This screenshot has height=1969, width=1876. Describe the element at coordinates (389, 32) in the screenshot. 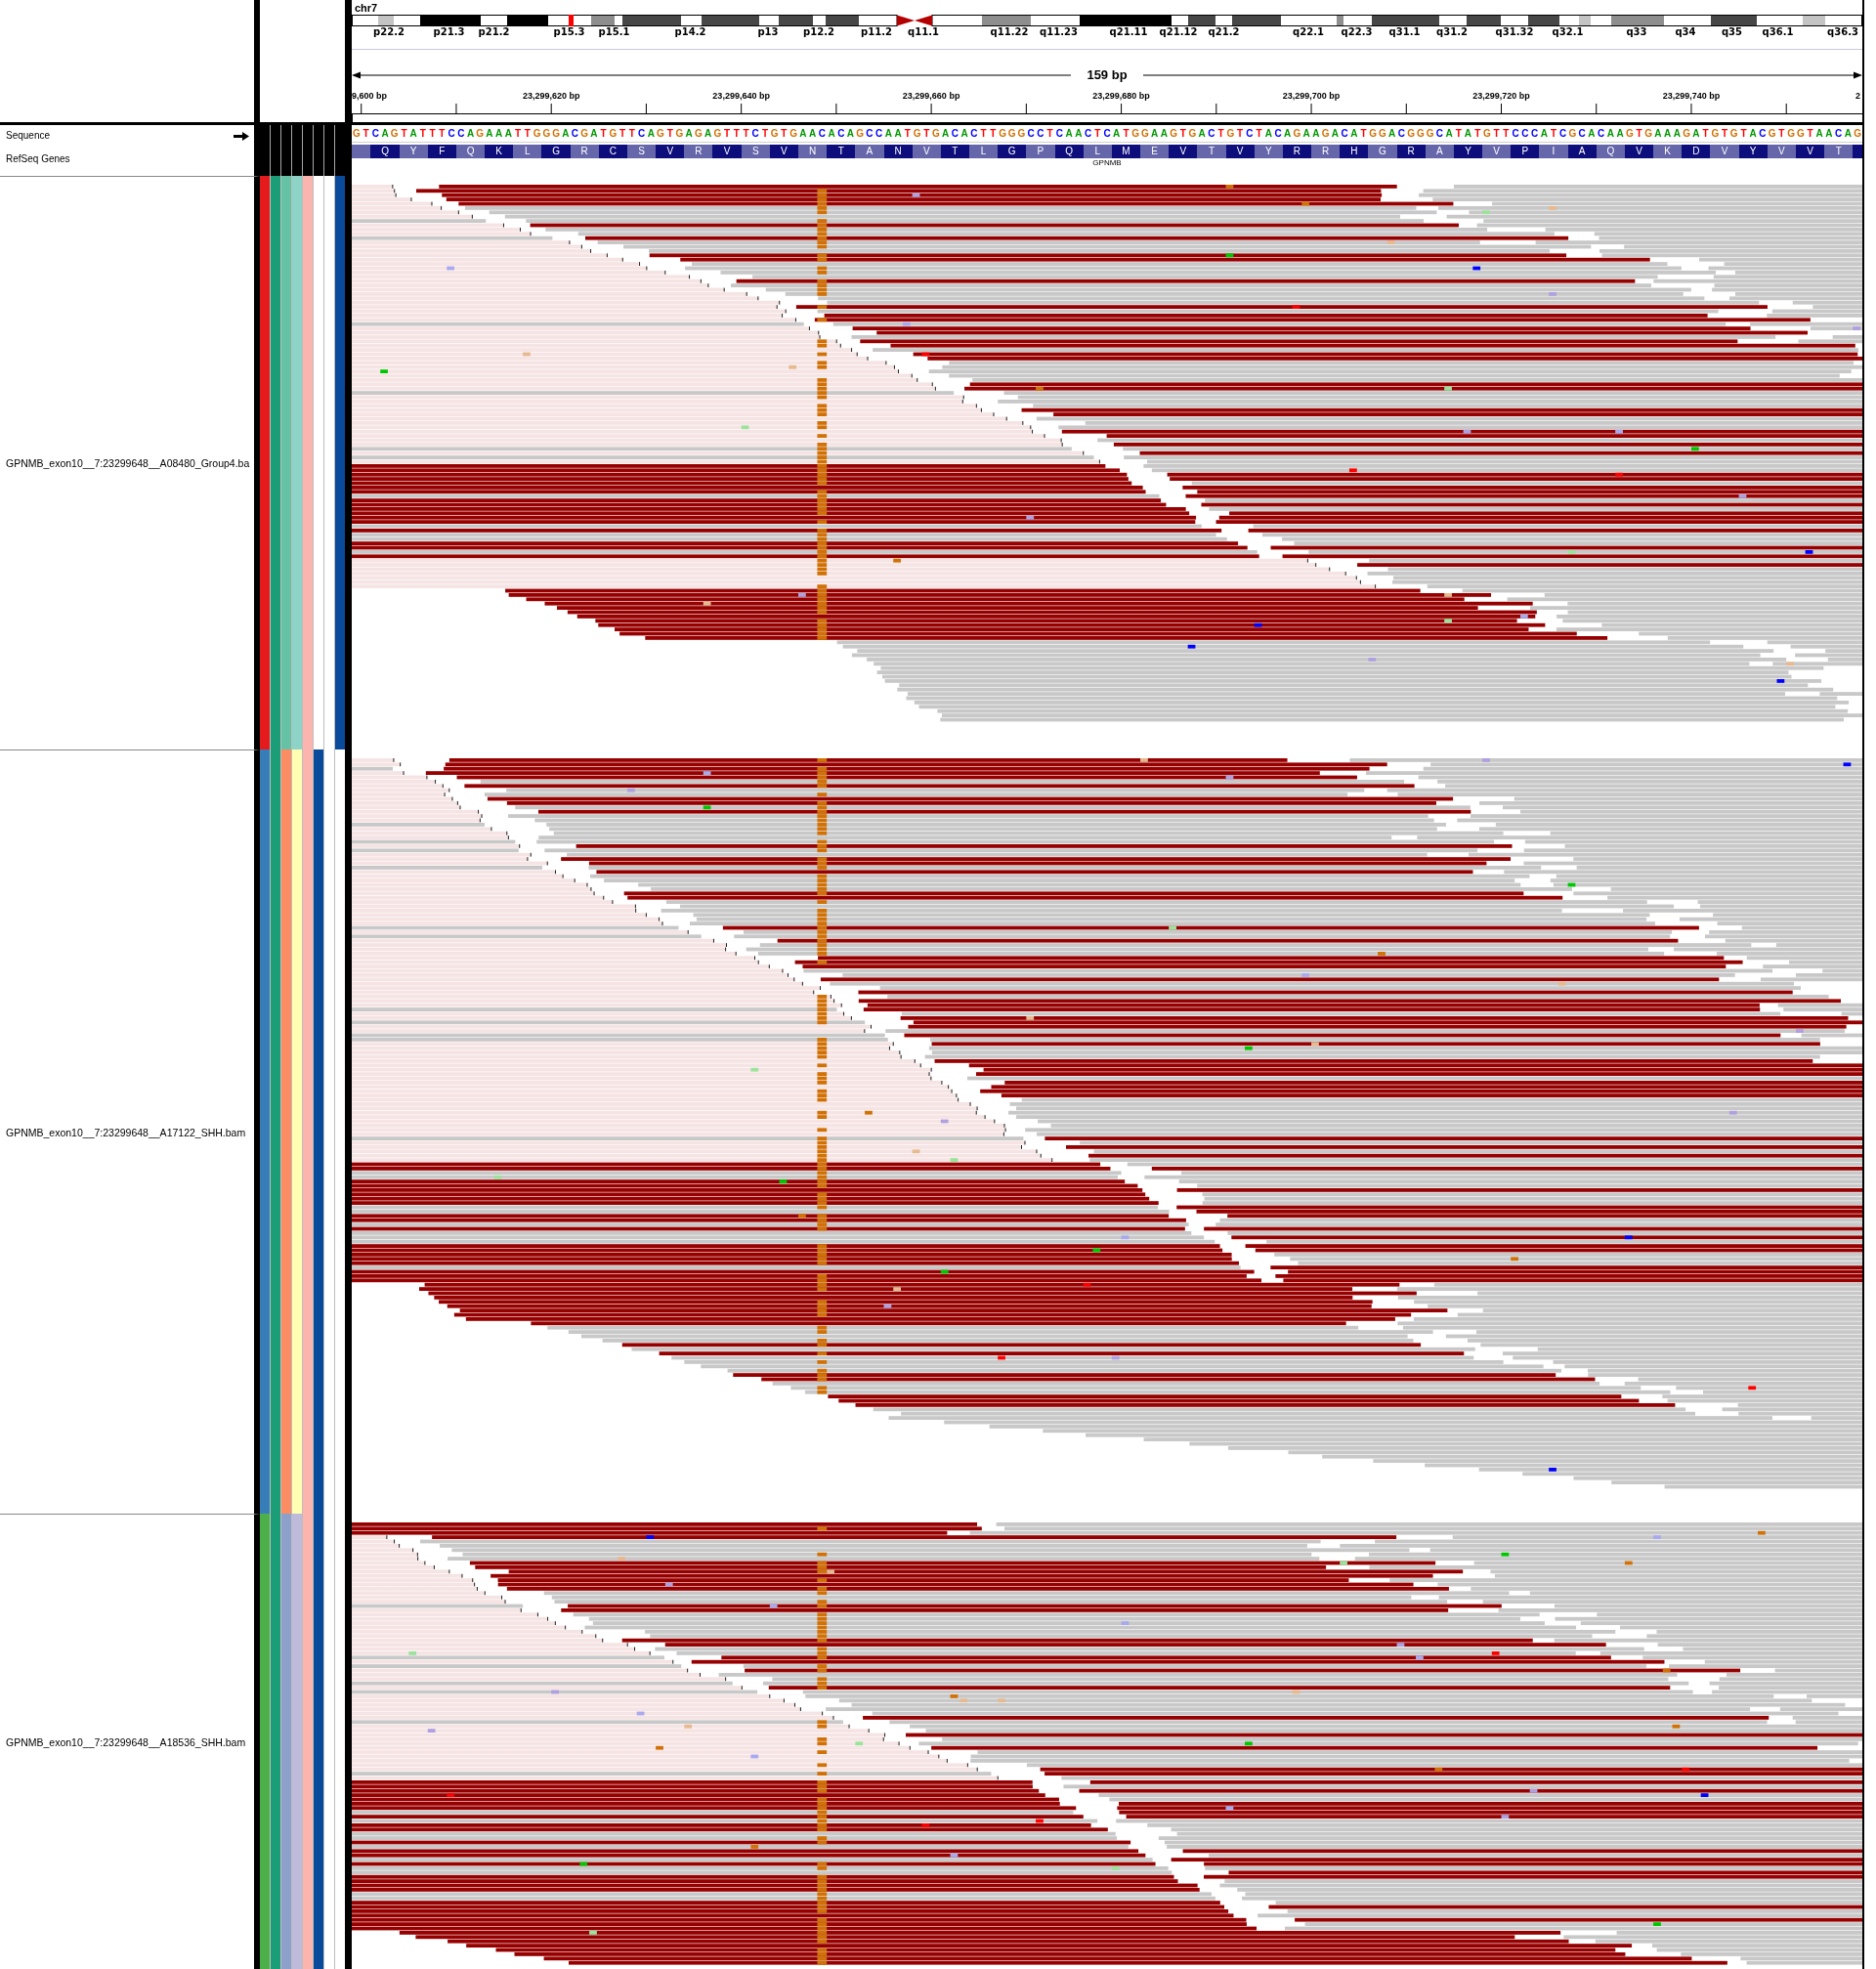

I see `cytoband-label: p22.2` at that location.